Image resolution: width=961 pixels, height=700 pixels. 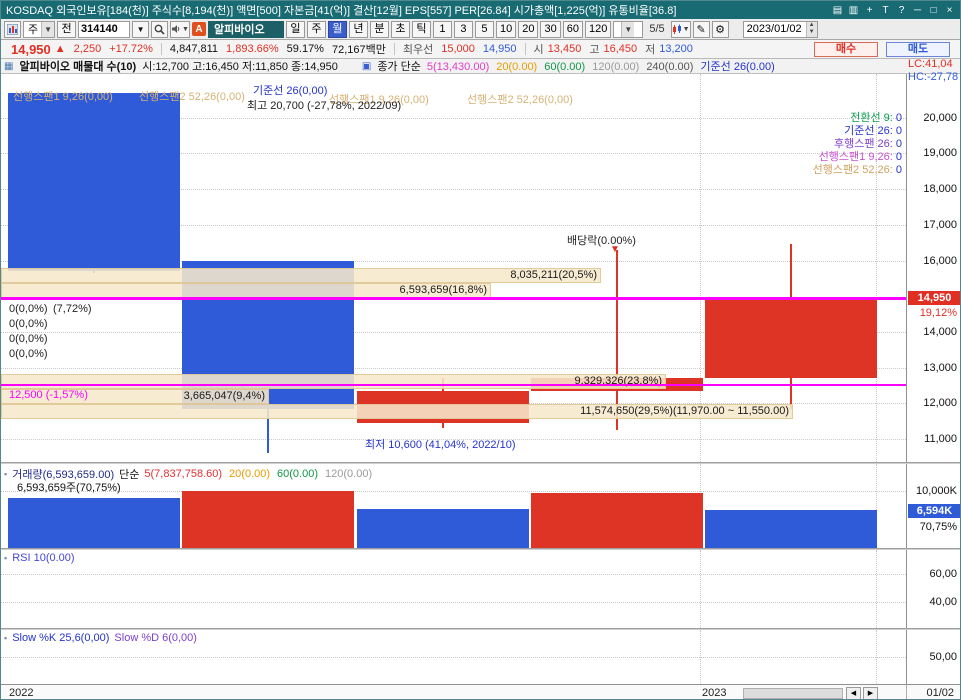 What do you see at coordinates (358, 50) in the screenshot?
I see `trade-amount: 72,167백만` at bounding box center [358, 50].